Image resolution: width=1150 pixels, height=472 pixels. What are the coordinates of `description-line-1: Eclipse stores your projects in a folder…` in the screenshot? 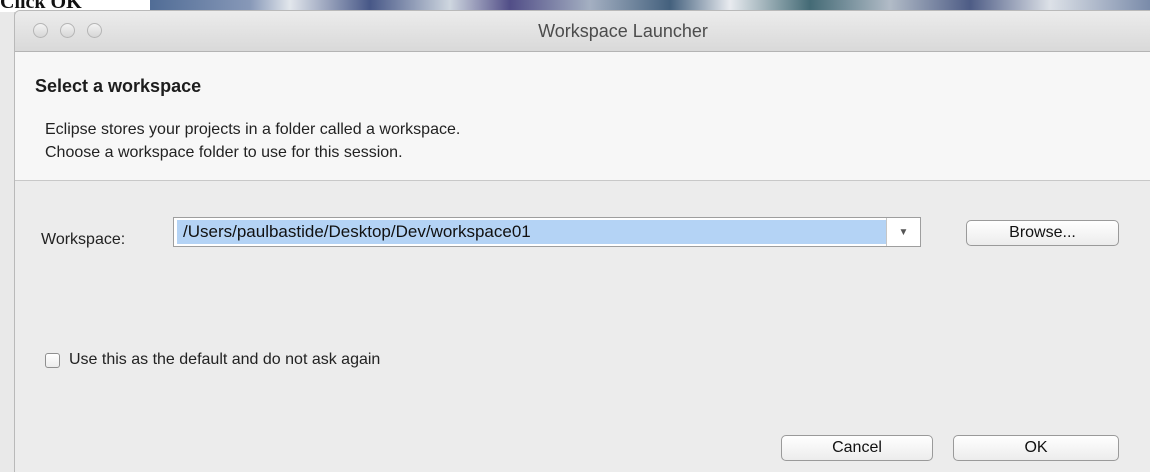 It's located at (253, 129).